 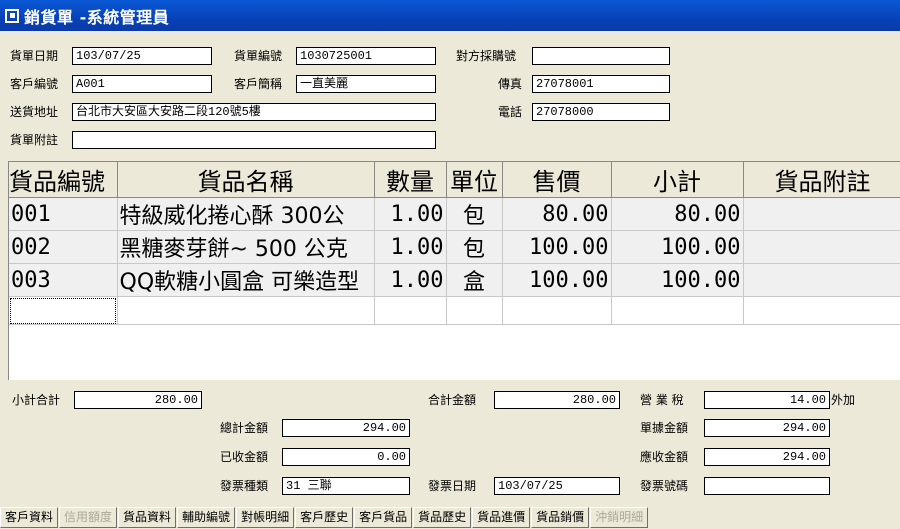 I want to click on column-header-code: 貨品編號, so click(x=63, y=180).